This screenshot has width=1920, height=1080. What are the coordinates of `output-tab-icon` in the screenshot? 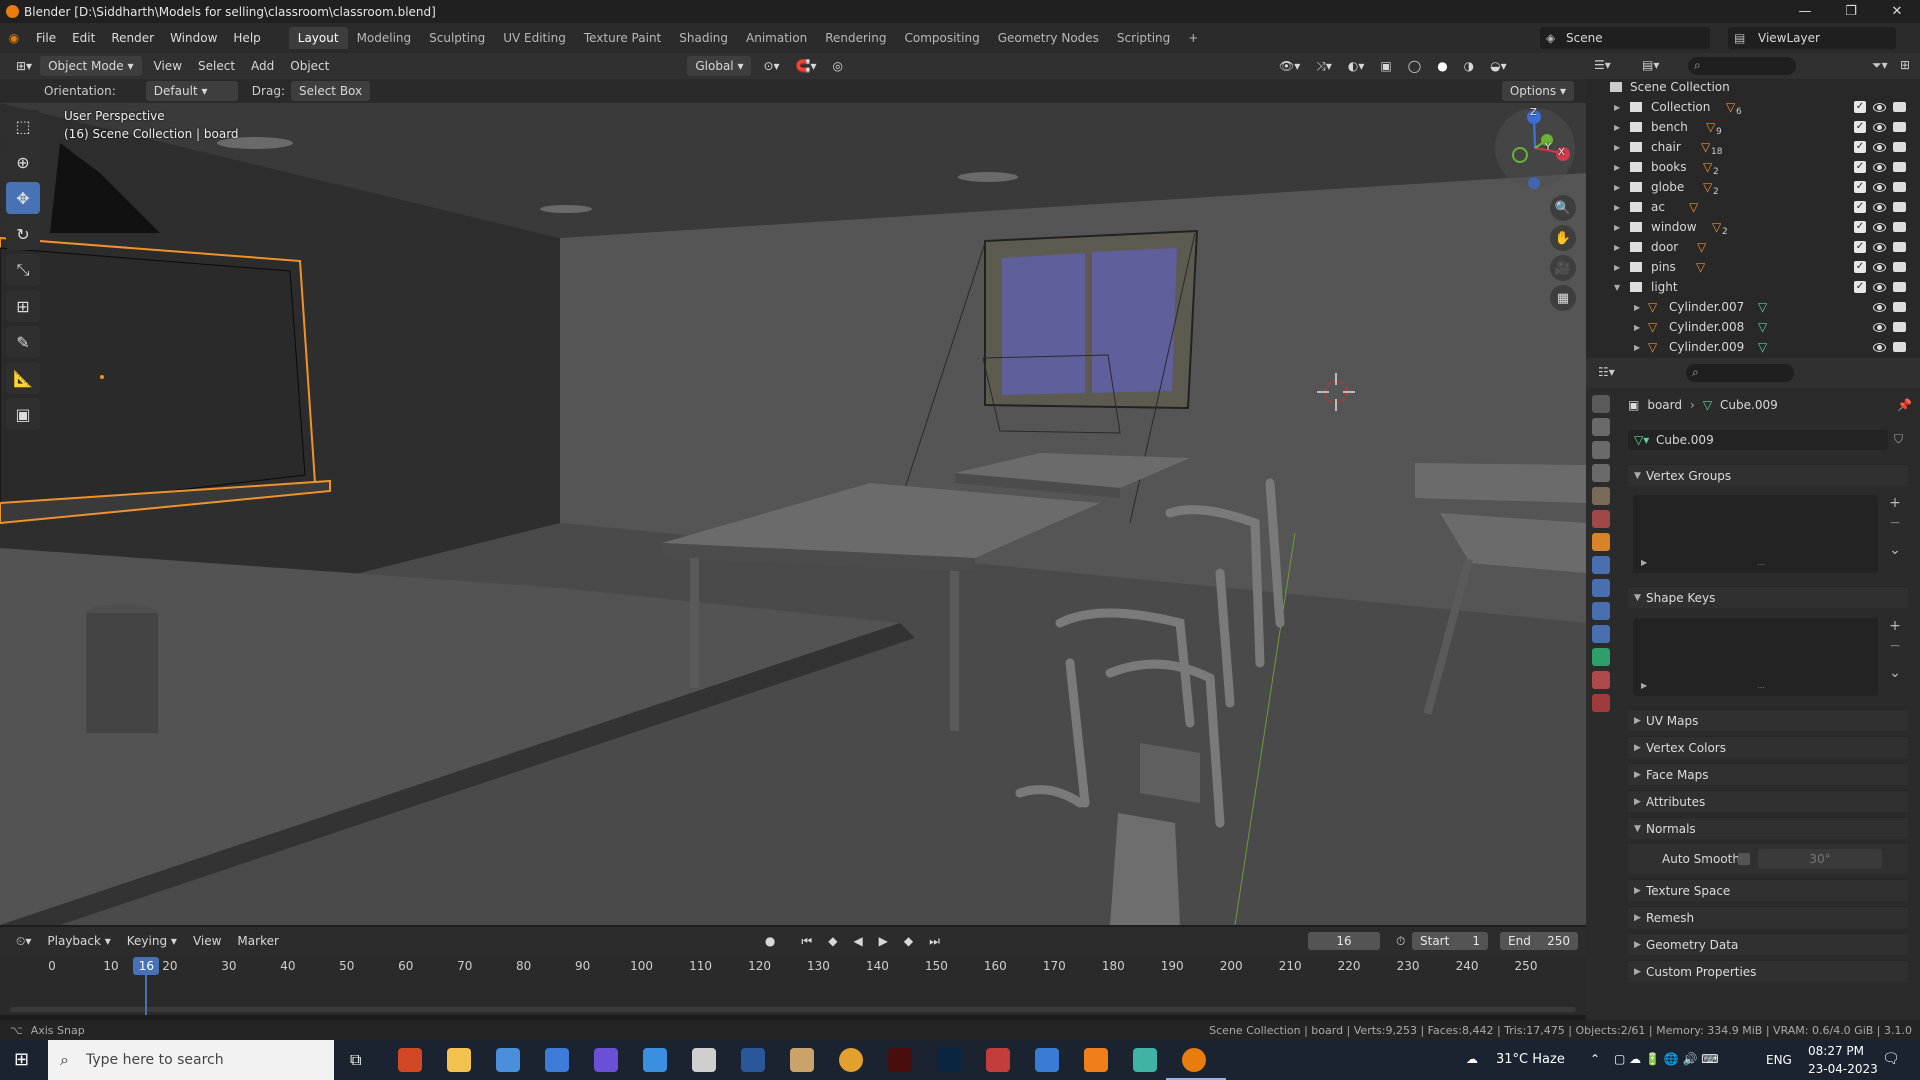 It's located at (1601, 450).